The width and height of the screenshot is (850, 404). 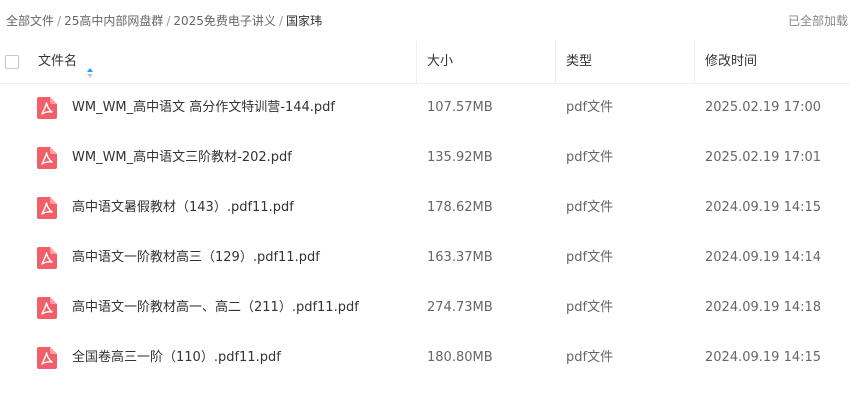 What do you see at coordinates (731, 62) in the screenshot?
I see `column-header-modified: 修改时间` at bounding box center [731, 62].